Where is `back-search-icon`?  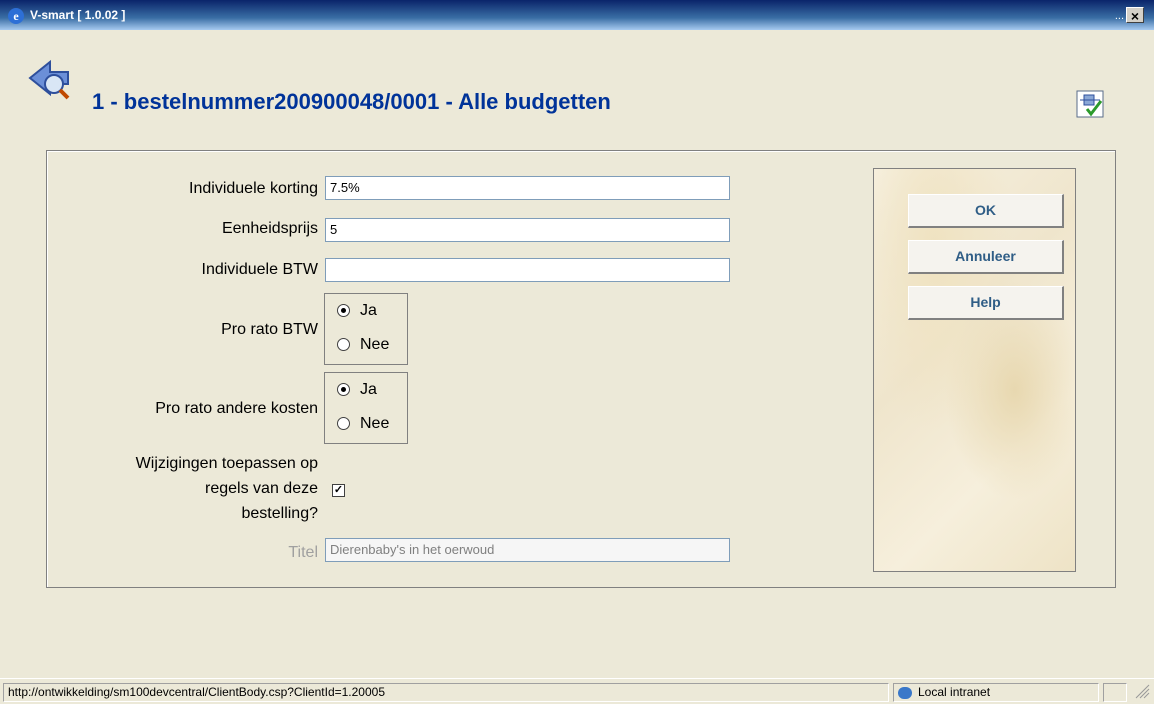 back-search-icon is located at coordinates (51, 78).